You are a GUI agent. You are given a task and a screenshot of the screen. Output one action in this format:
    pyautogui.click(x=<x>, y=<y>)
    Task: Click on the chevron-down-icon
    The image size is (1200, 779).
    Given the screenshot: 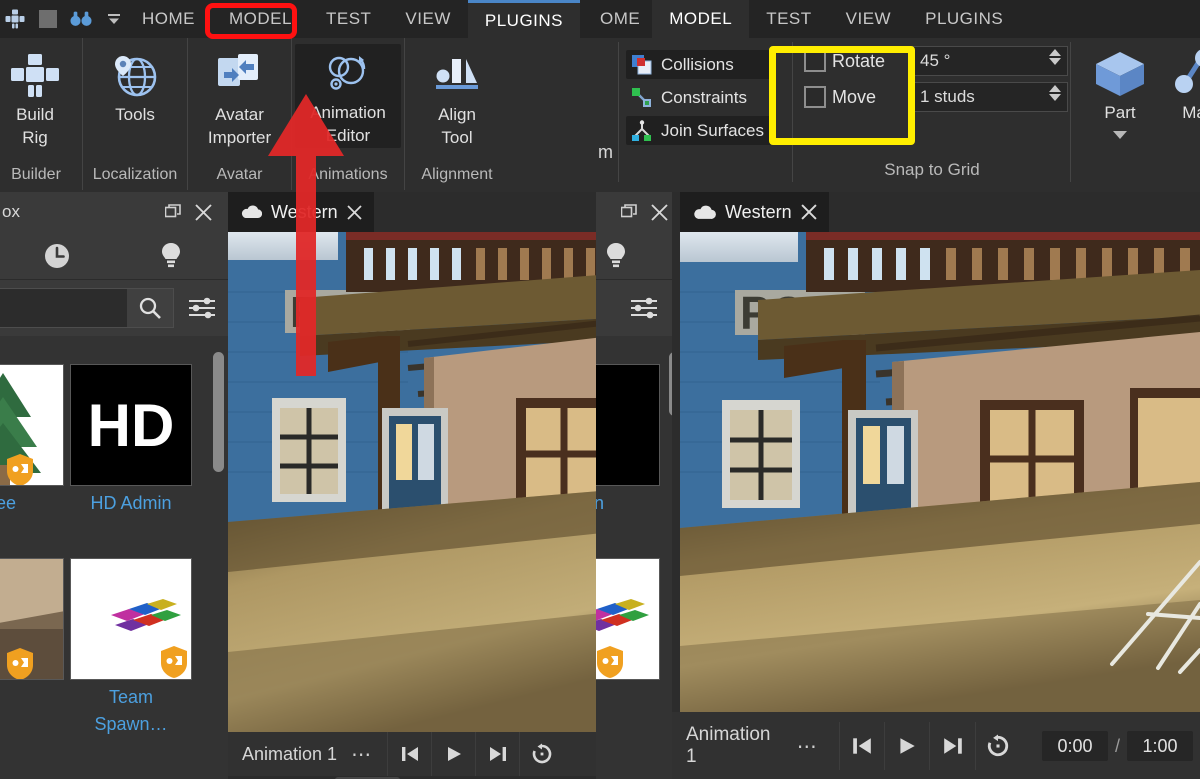 What is the action you would take?
    pyautogui.click(x=1120, y=135)
    